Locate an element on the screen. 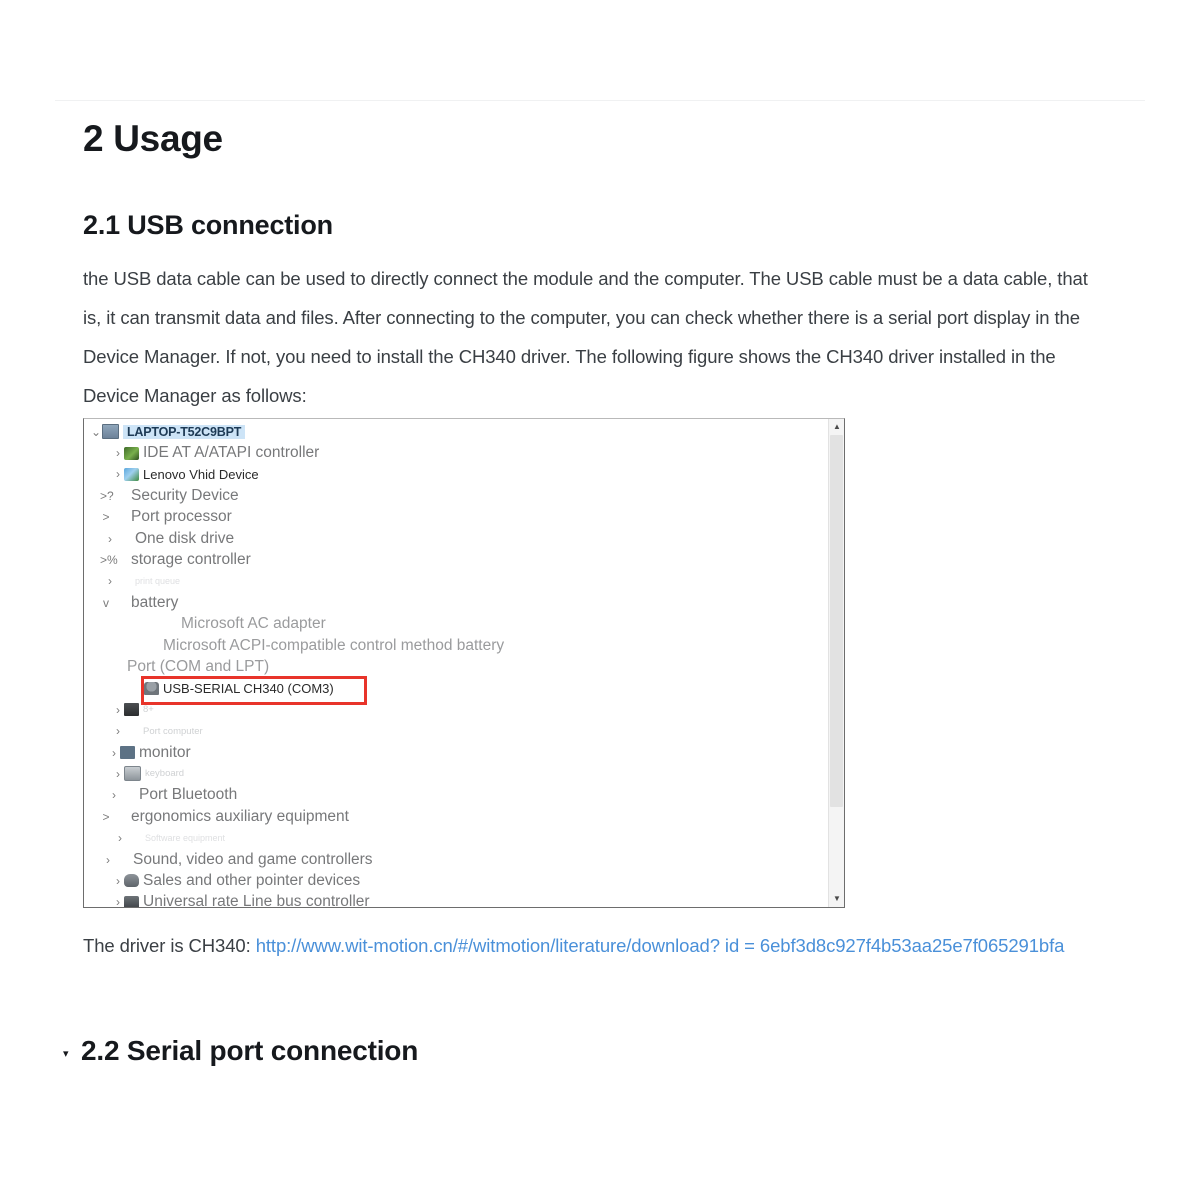  device-tree-label: 8+ is located at coordinates (148, 710).